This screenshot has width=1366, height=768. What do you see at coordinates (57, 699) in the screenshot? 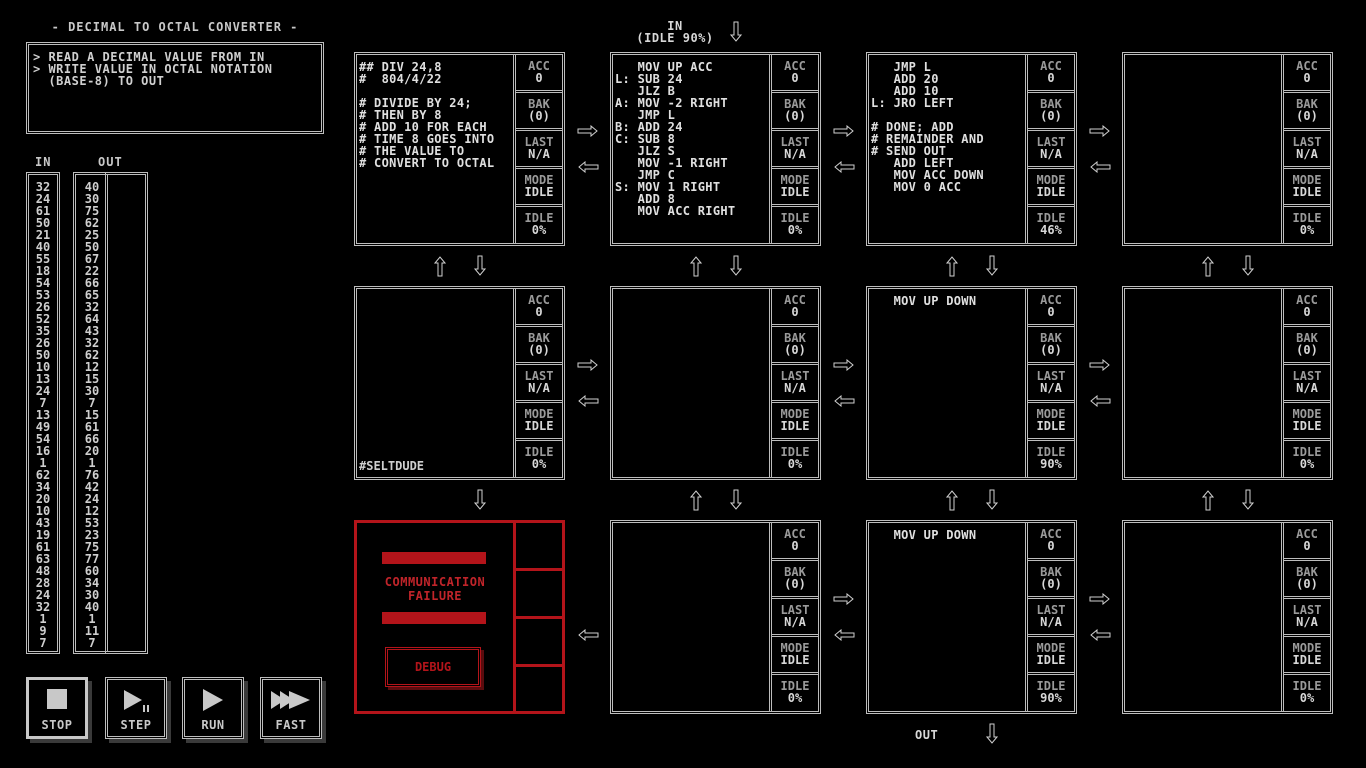
I see `stop-icon` at bounding box center [57, 699].